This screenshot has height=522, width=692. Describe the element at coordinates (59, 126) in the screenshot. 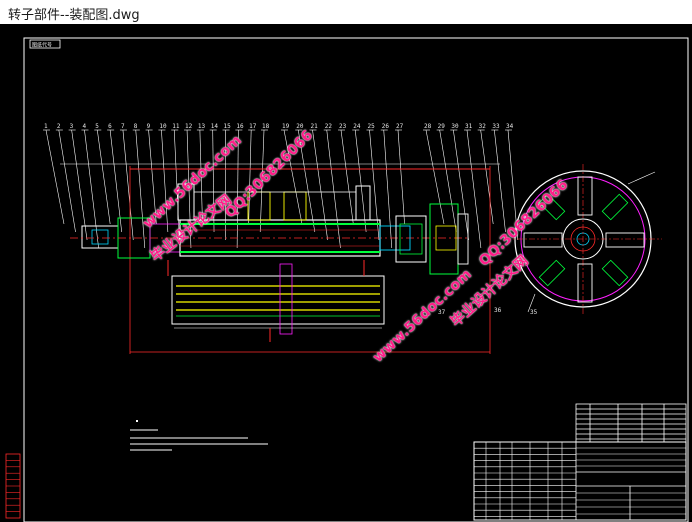

I see `part-number-label: 2` at that location.